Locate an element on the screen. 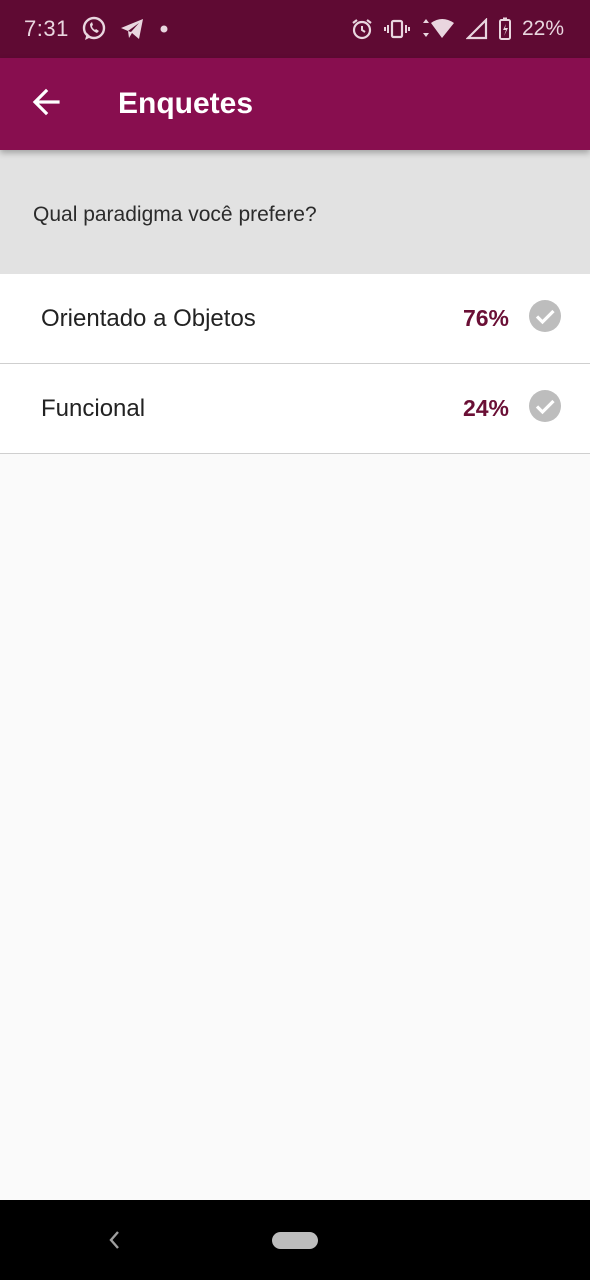  battery-level: 22% is located at coordinates (542, 28).